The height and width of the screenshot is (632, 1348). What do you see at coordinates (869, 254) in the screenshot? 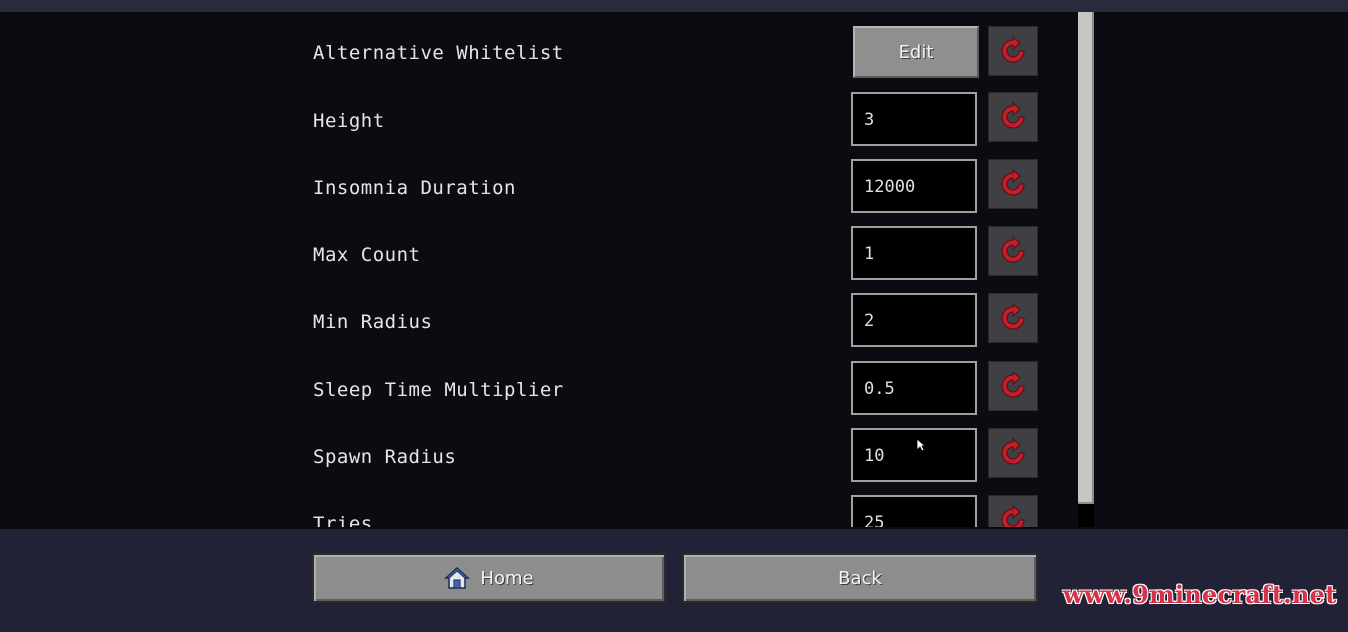
I see `input-value: 1` at bounding box center [869, 254].